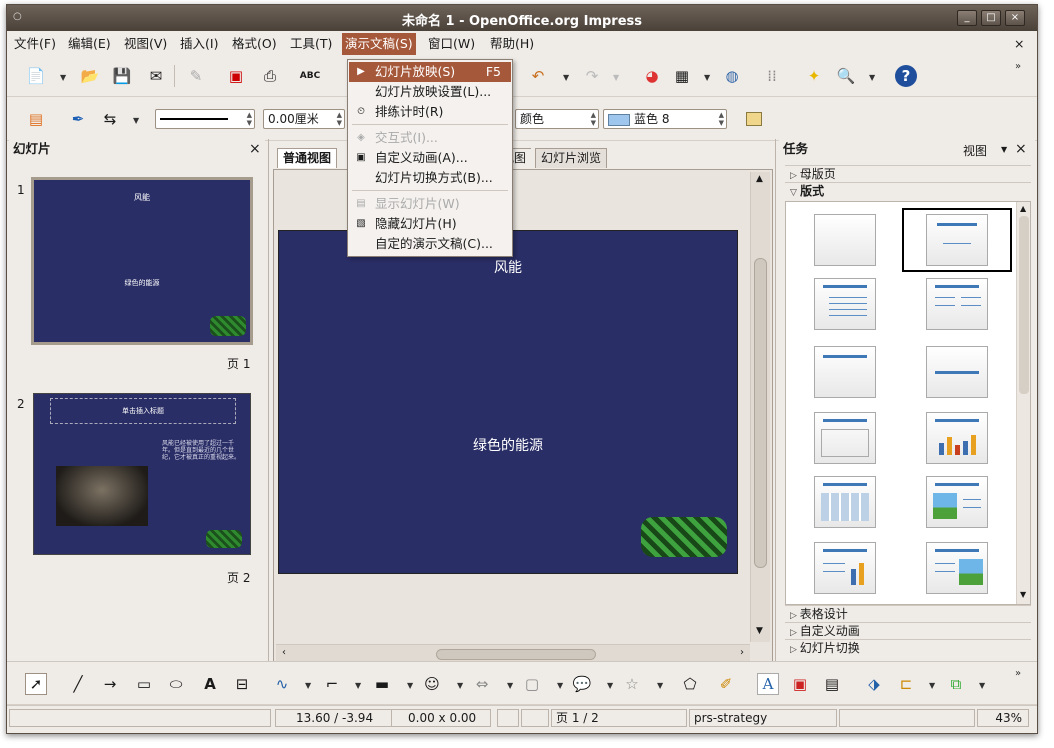 Image resolution: width=1054 pixels, height=748 pixels. What do you see at coordinates (814, 76) in the screenshot?
I see `help-agent-icon: ✦` at bounding box center [814, 76].